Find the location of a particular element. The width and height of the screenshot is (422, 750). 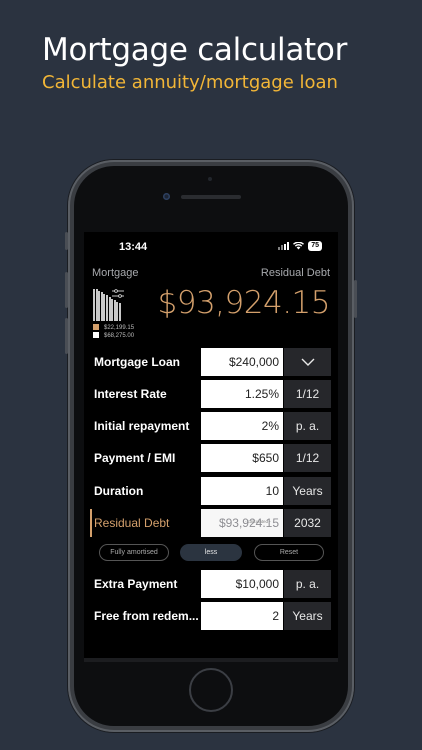

row-label: Payment / EMI is located at coordinates (135, 458).